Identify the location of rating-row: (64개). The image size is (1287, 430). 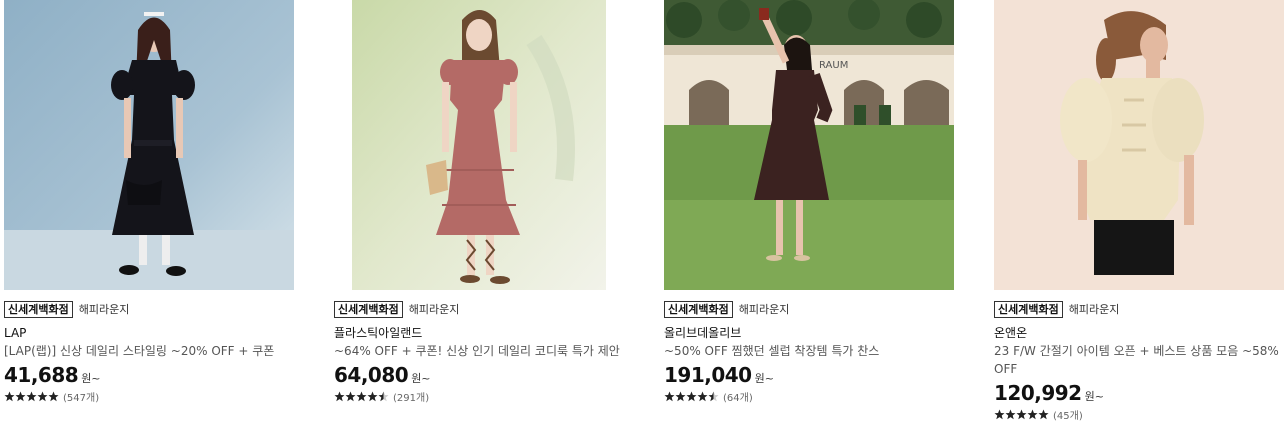
(814, 396).